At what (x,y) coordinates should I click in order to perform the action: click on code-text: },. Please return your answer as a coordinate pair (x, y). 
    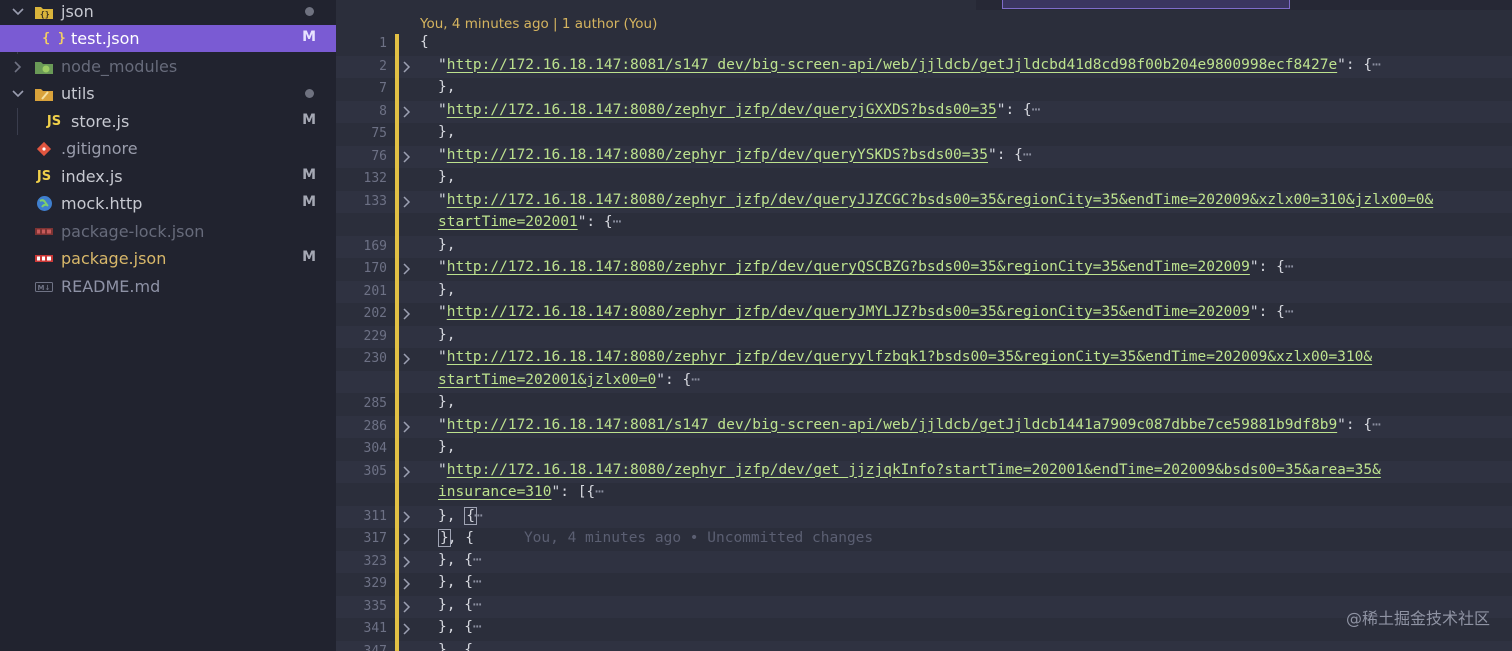
    Looking at the image, I should click on (446, 132).